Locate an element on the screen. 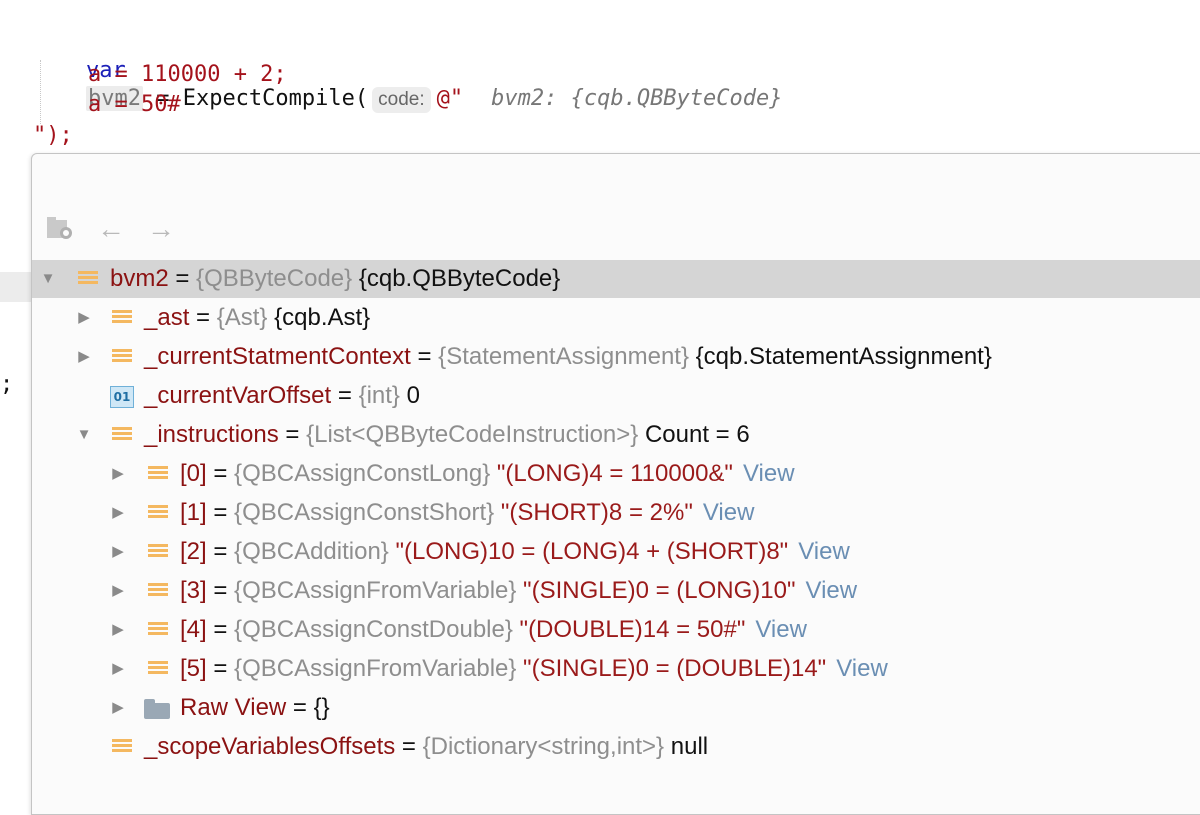 The image size is (1200, 815). field-value: {} is located at coordinates (321, 707).